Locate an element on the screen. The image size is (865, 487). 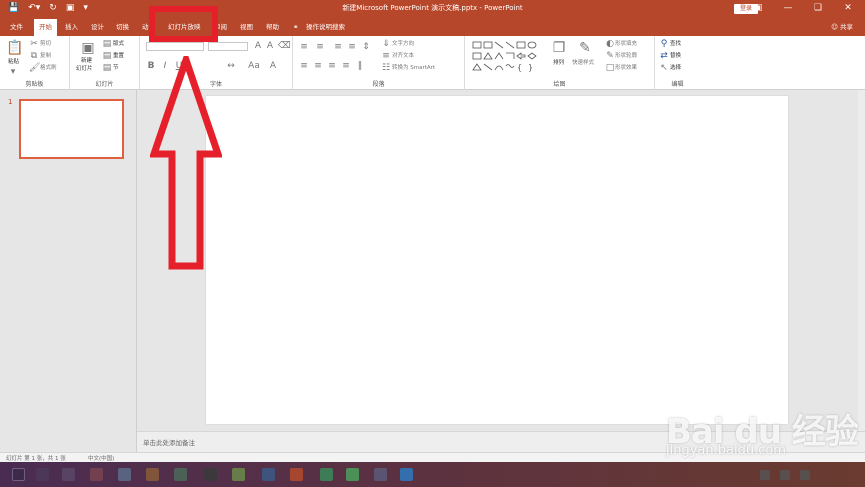
font-name-input is located at coordinates (175, 46).